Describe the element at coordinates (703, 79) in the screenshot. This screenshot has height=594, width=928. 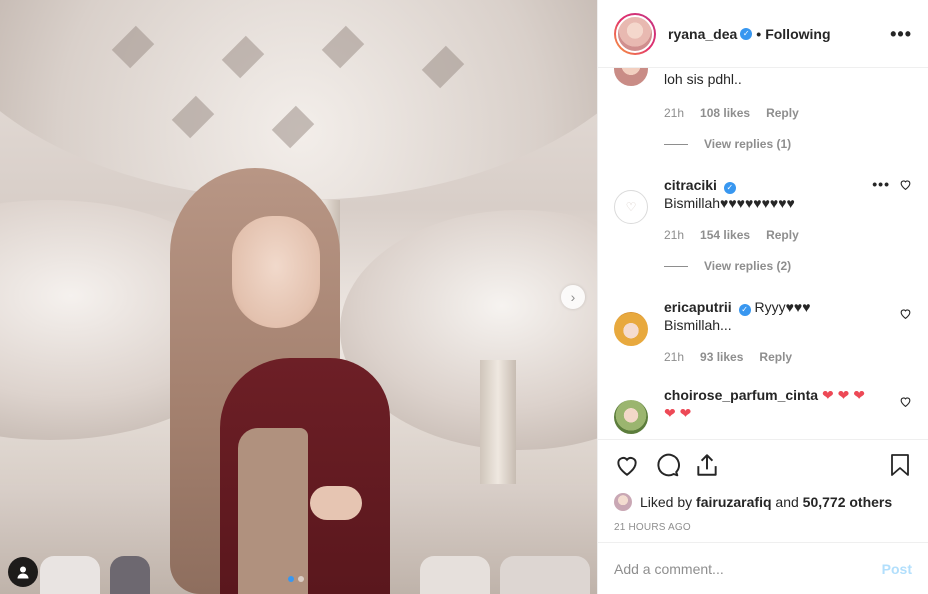
I see `comment-text: loh sis pdhl..` at that location.